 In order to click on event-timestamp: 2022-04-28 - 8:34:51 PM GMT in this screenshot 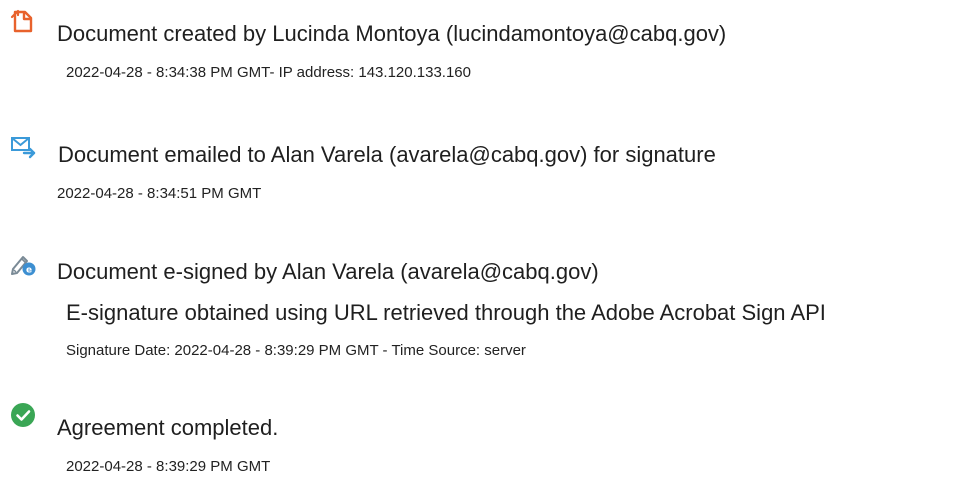, I will do `click(159, 193)`.